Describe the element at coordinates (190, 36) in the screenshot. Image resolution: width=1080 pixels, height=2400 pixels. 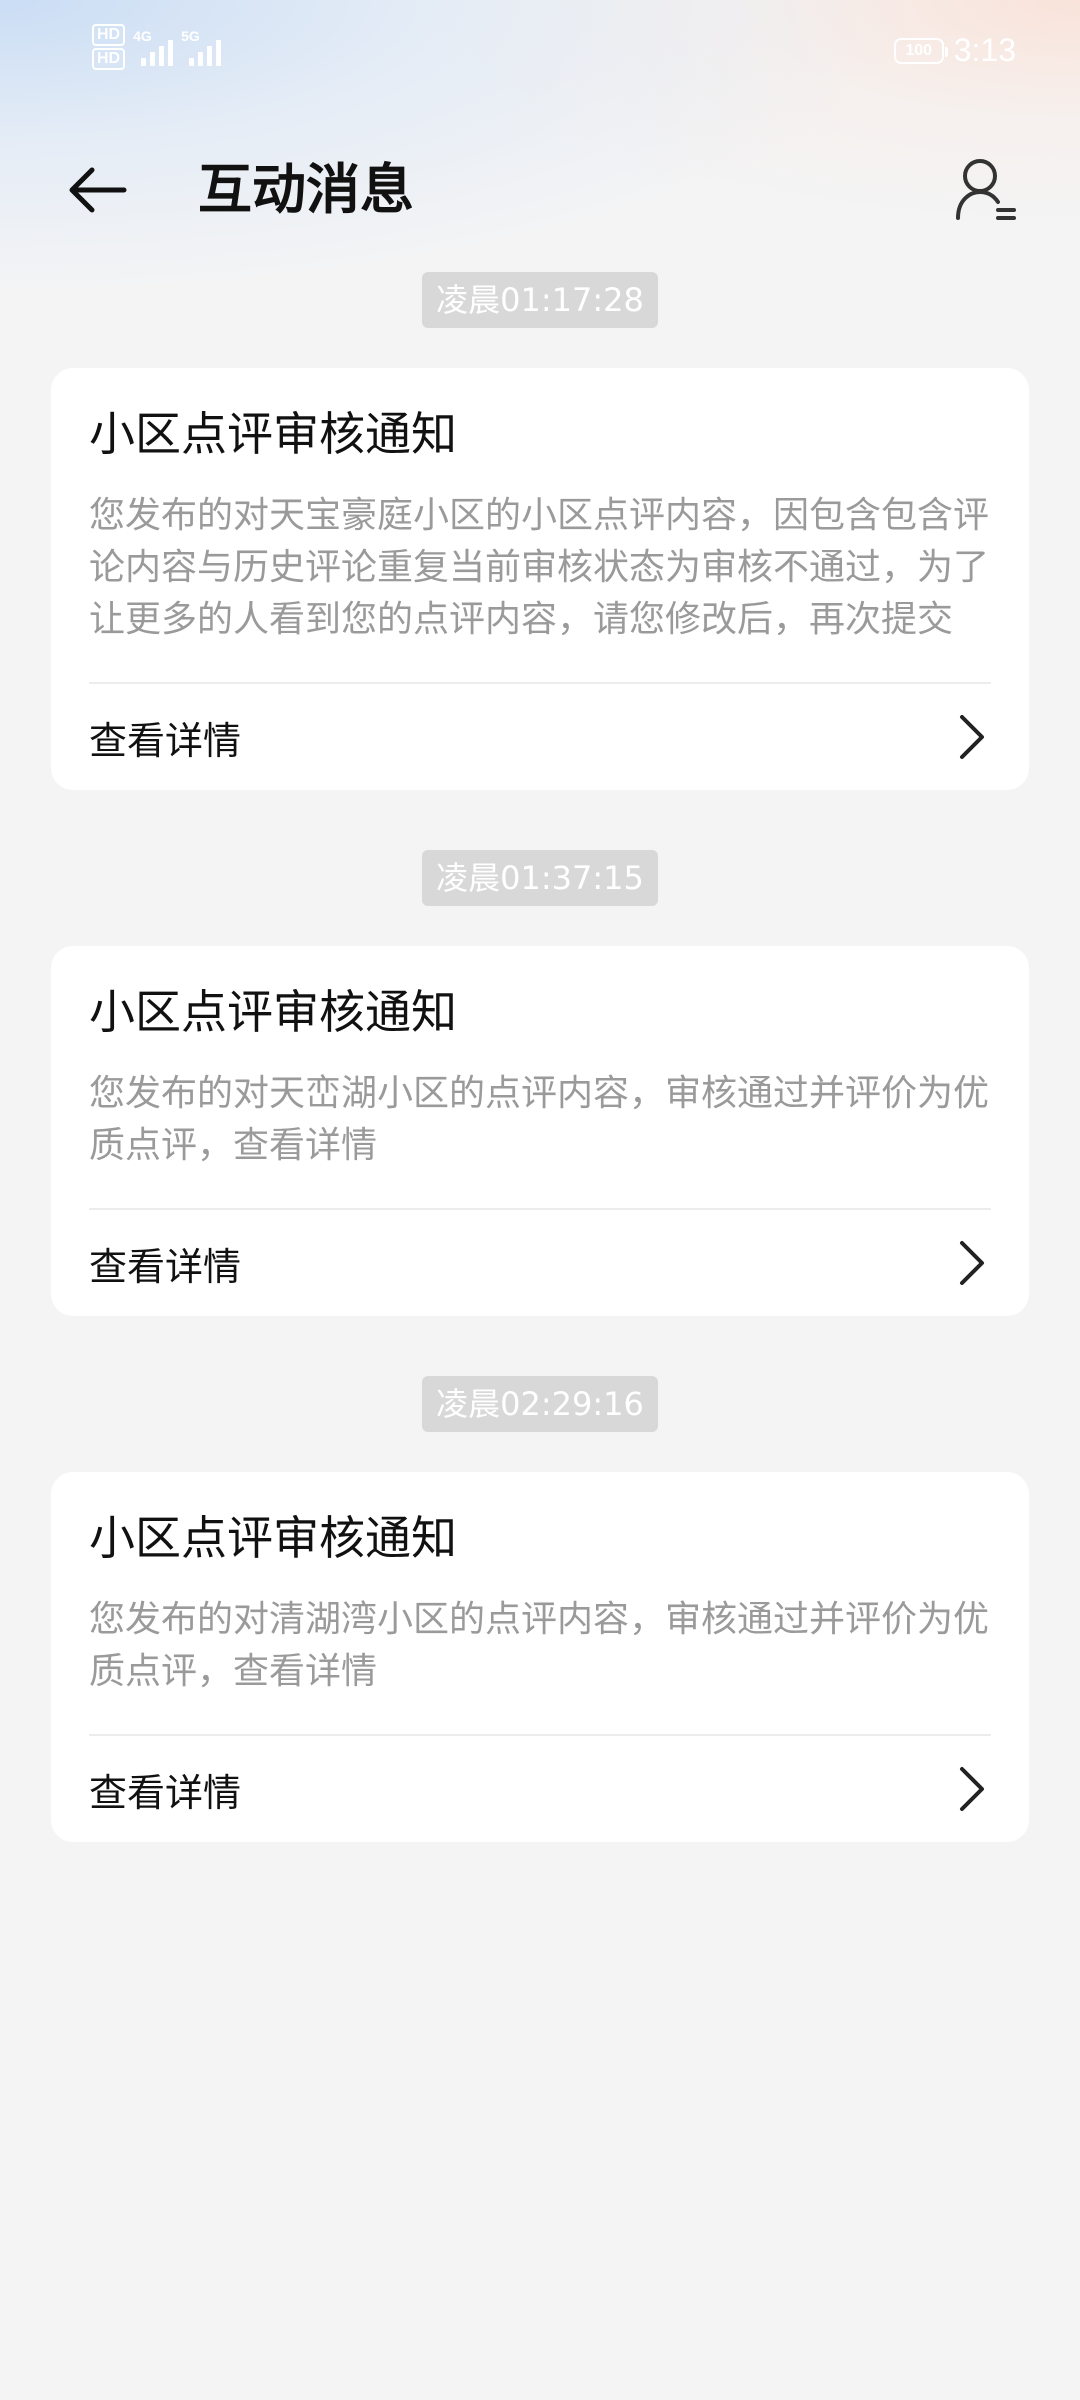
I see `network-label-5g: 5G` at that location.